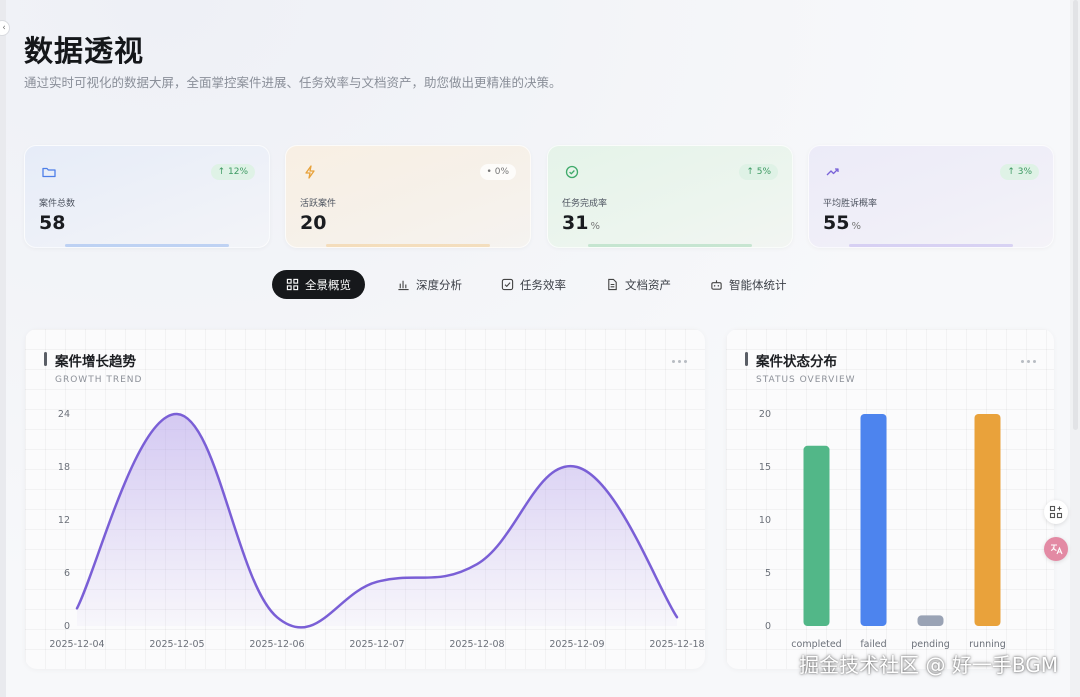  Describe the element at coordinates (49, 172) in the screenshot. I see `folder-icon` at that location.